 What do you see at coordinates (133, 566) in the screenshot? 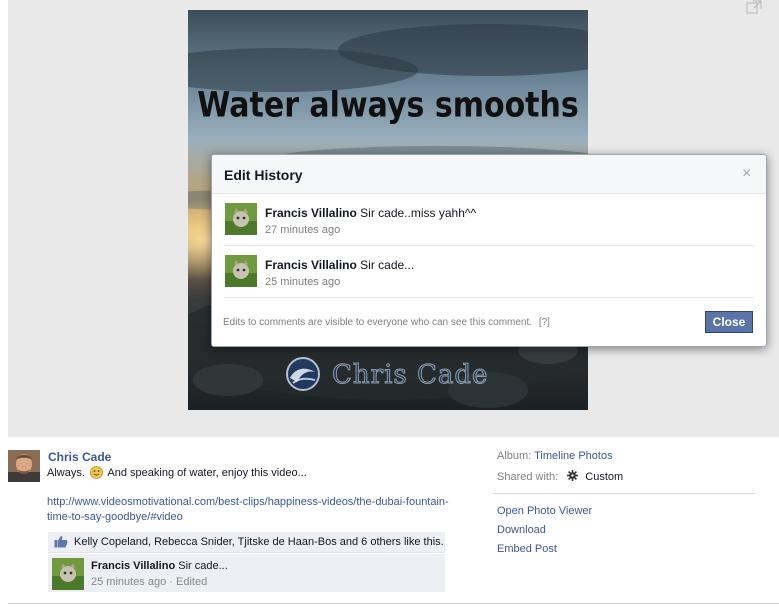
I see `comment-author: Francis Villalino` at bounding box center [133, 566].